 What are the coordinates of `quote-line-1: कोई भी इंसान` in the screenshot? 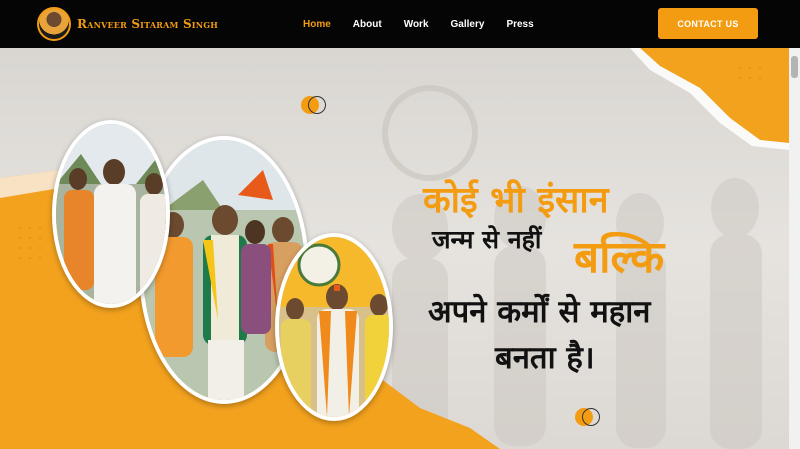 It's located at (516, 200).